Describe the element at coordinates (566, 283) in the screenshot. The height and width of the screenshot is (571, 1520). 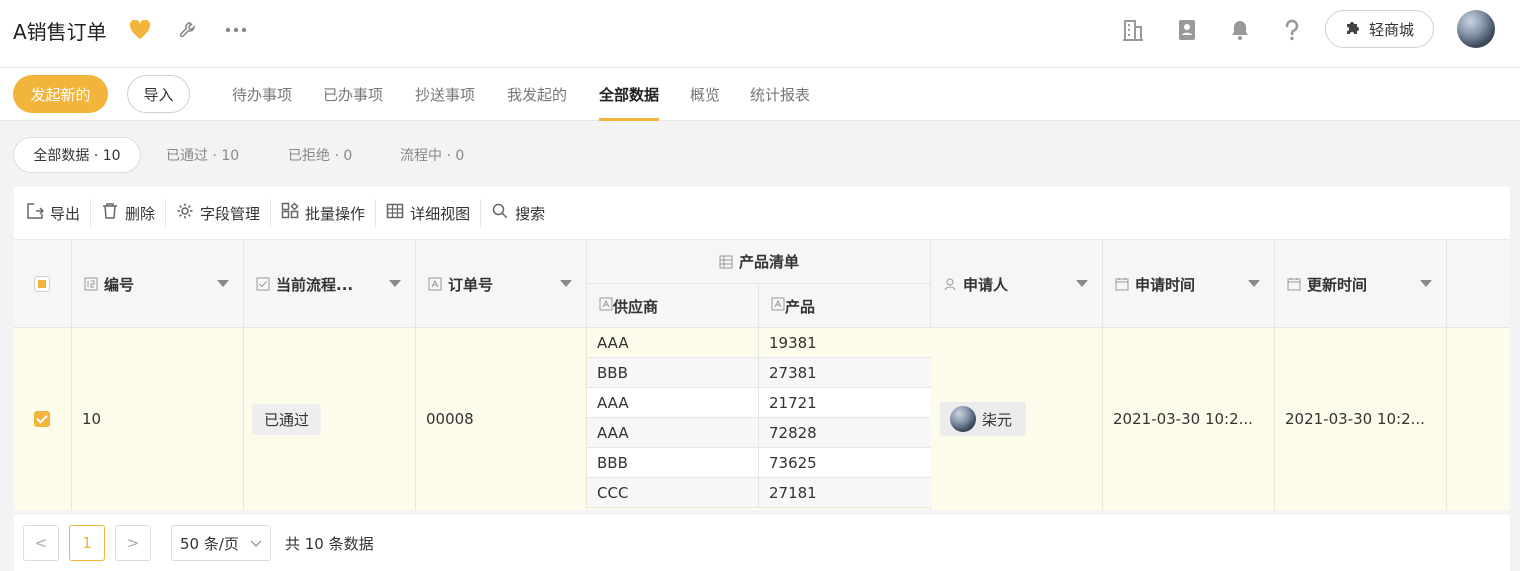
I see `column-order-no-sort-icon` at that location.